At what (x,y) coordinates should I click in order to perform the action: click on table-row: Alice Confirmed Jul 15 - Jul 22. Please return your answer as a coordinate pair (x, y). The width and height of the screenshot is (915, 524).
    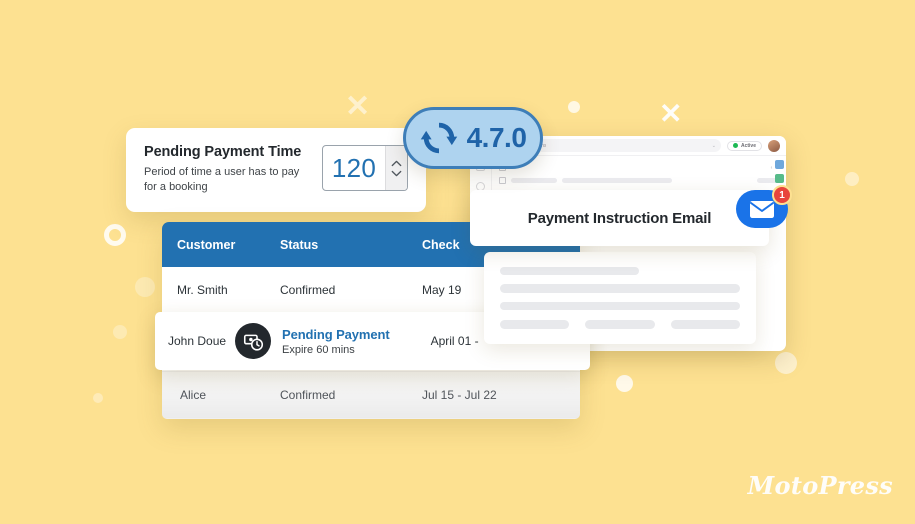
    Looking at the image, I should click on (371, 395).